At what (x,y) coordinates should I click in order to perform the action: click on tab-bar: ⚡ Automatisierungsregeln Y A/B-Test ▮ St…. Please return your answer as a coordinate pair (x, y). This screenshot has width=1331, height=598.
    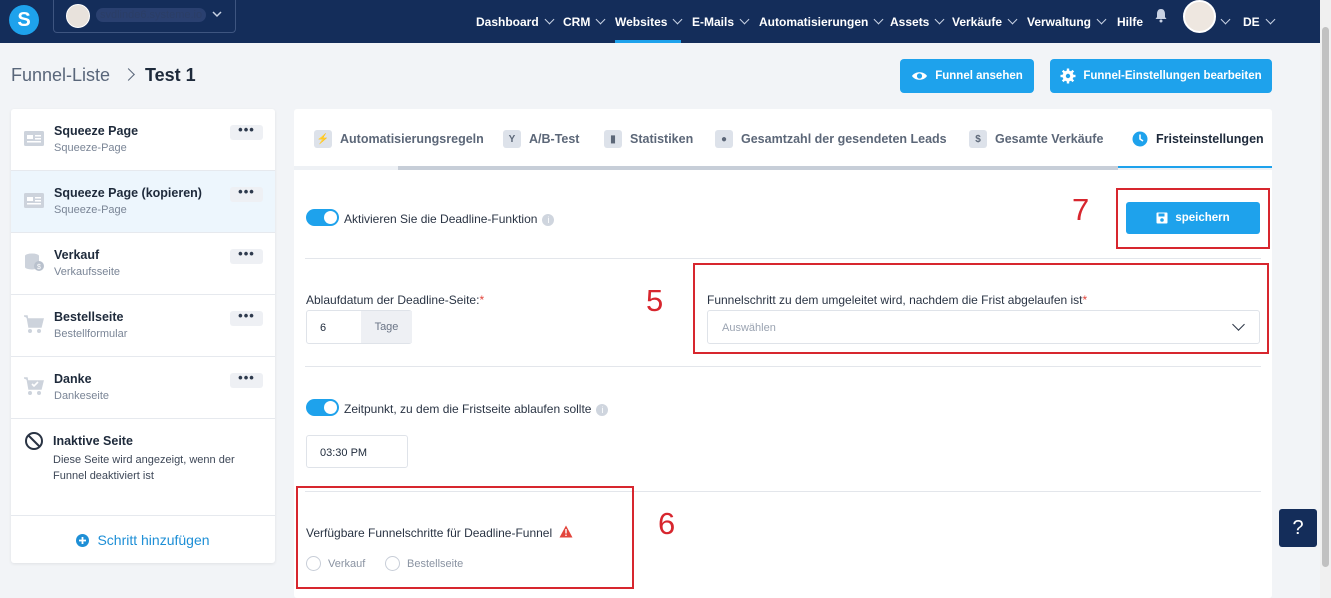
    Looking at the image, I should click on (783, 139).